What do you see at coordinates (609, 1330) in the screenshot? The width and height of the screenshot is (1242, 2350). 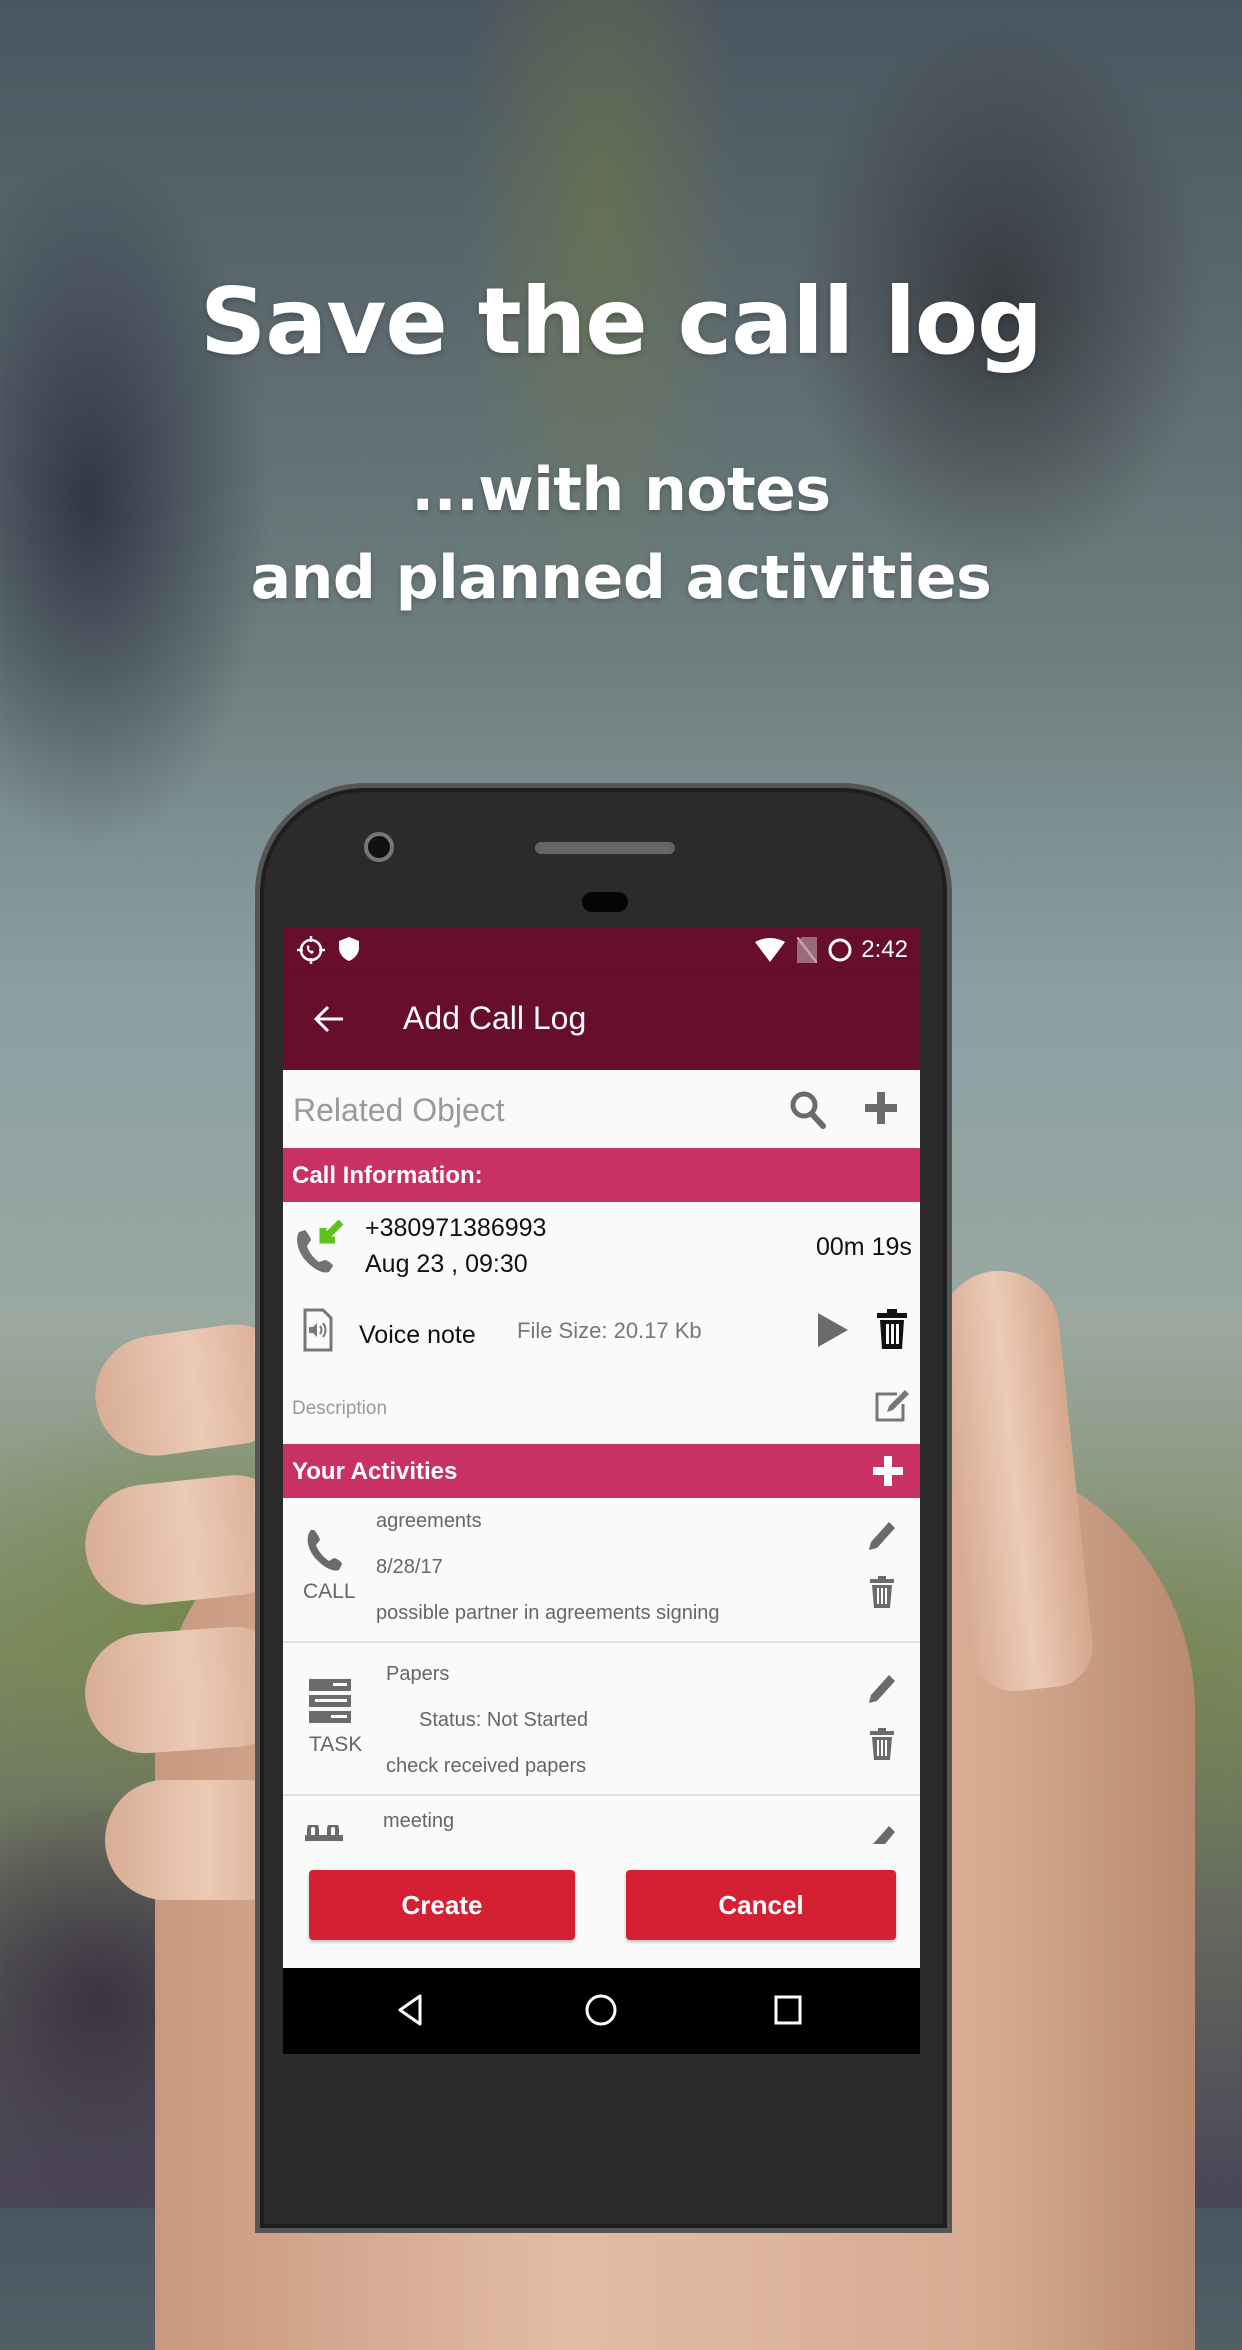 I see `voice-note-file-size: File Size: 20.17 Kb` at bounding box center [609, 1330].